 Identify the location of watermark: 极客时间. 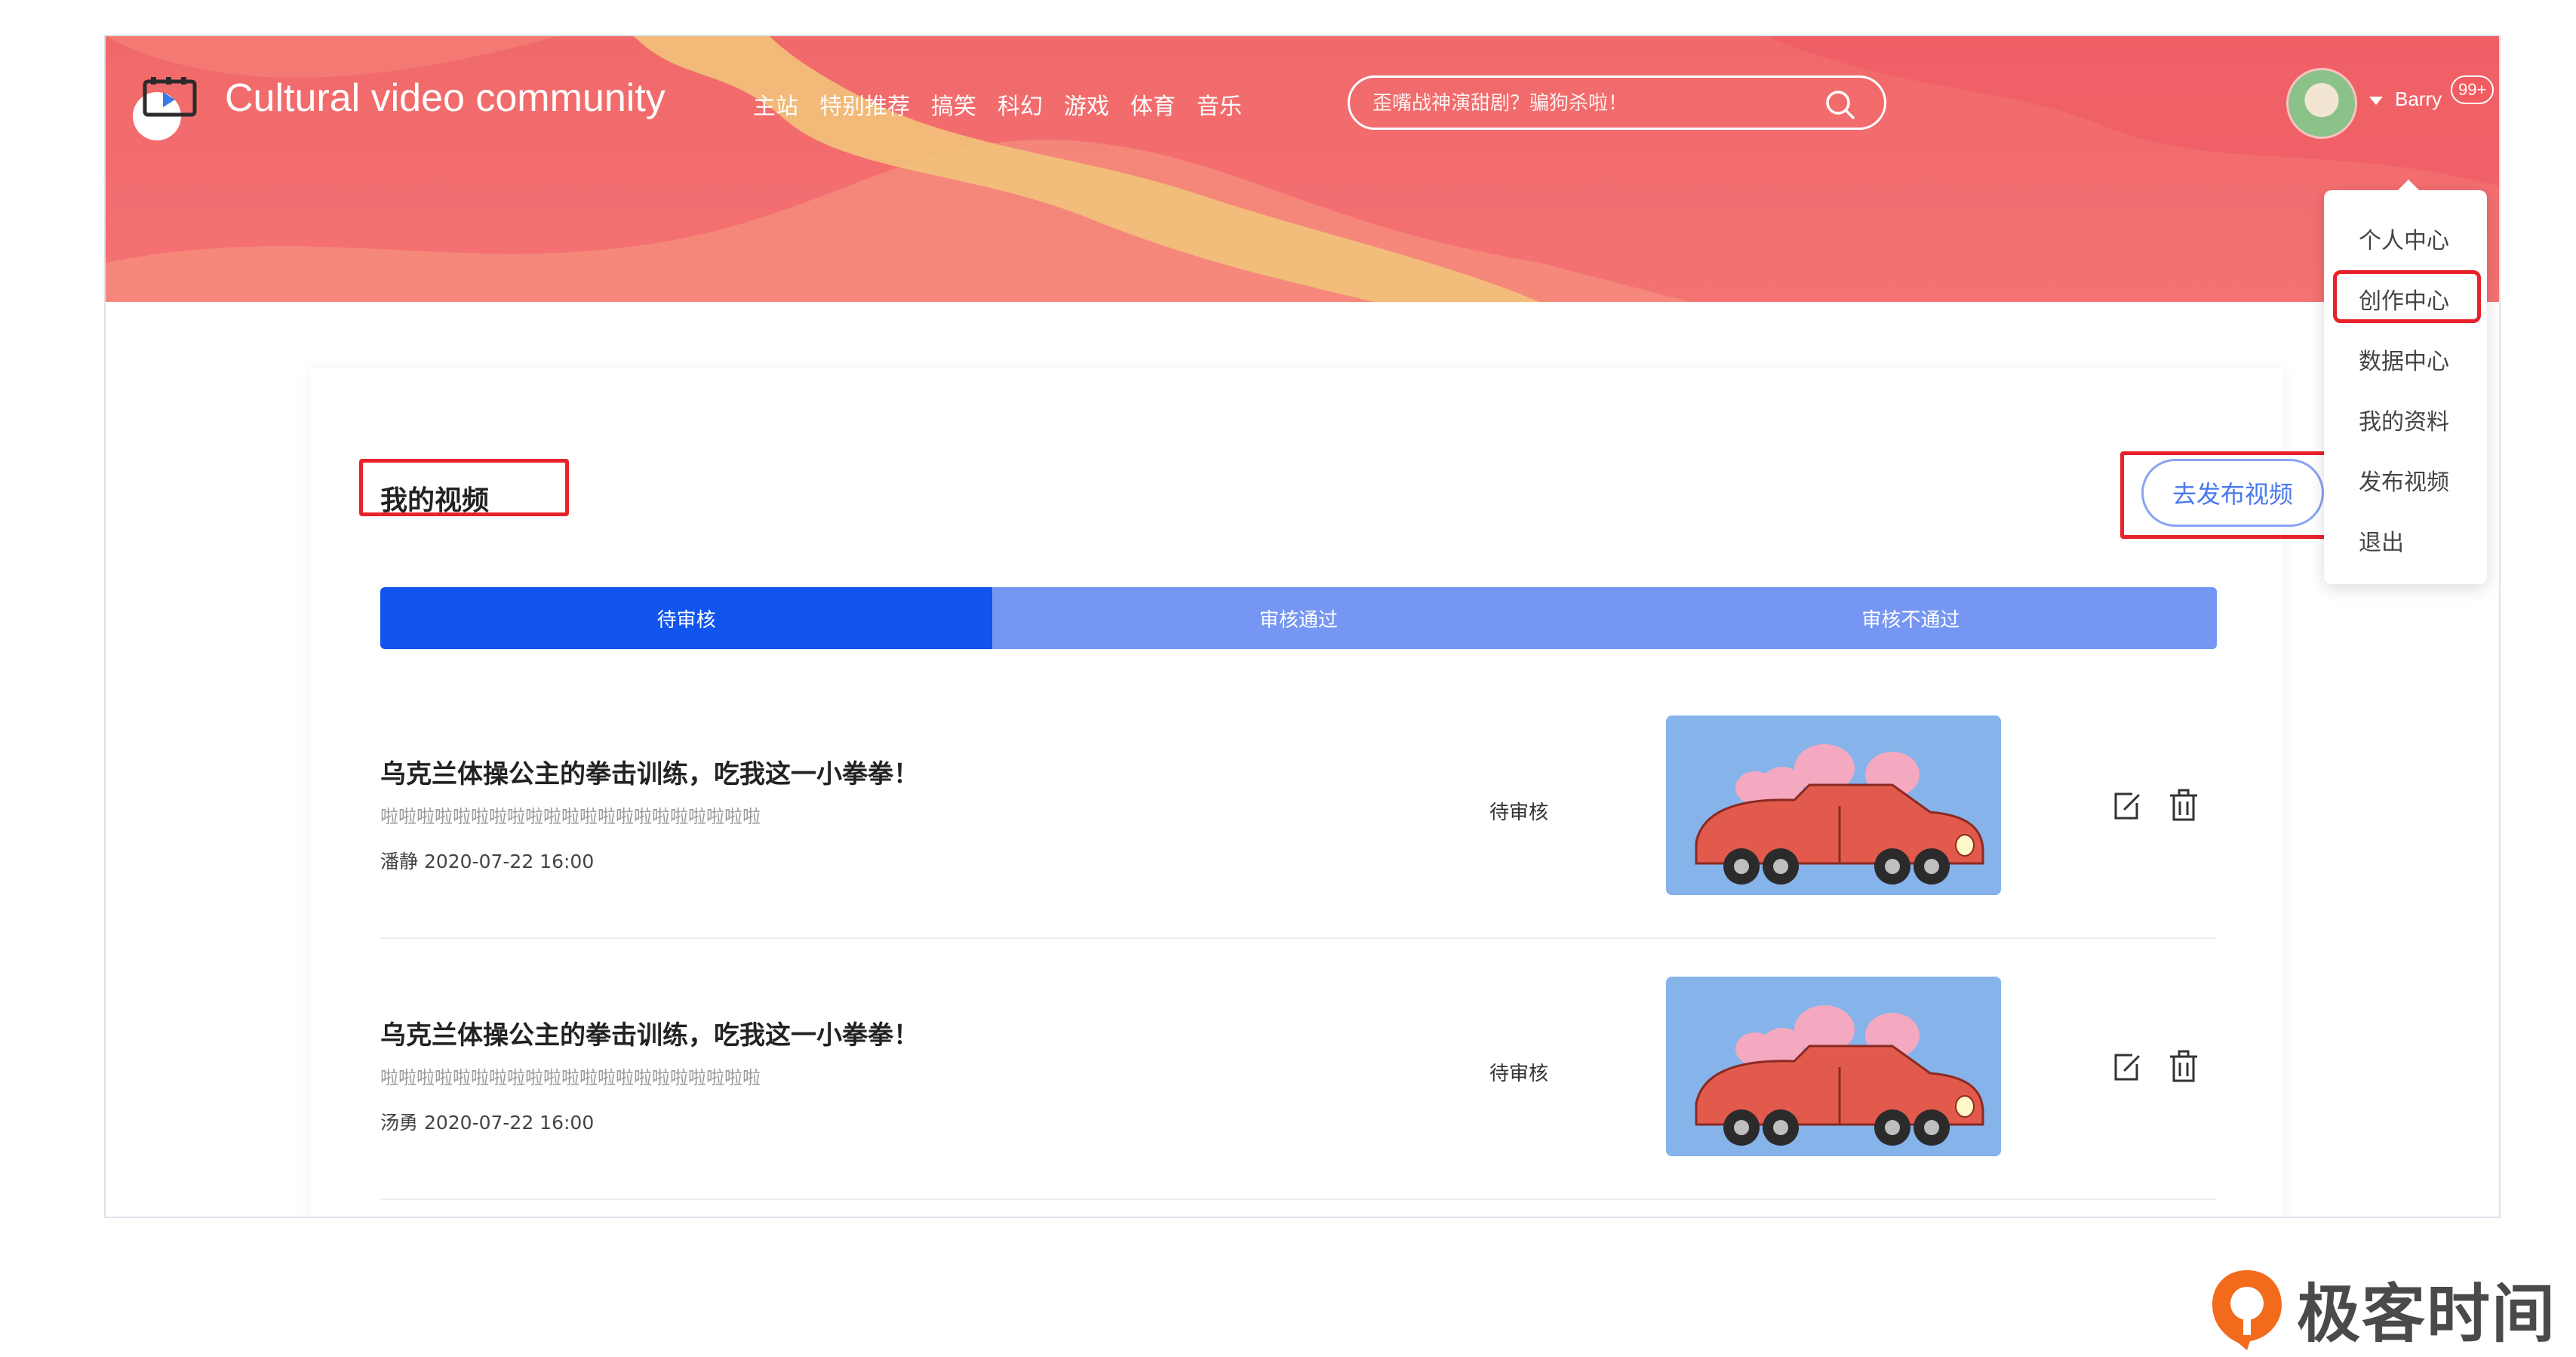
(2382, 1309).